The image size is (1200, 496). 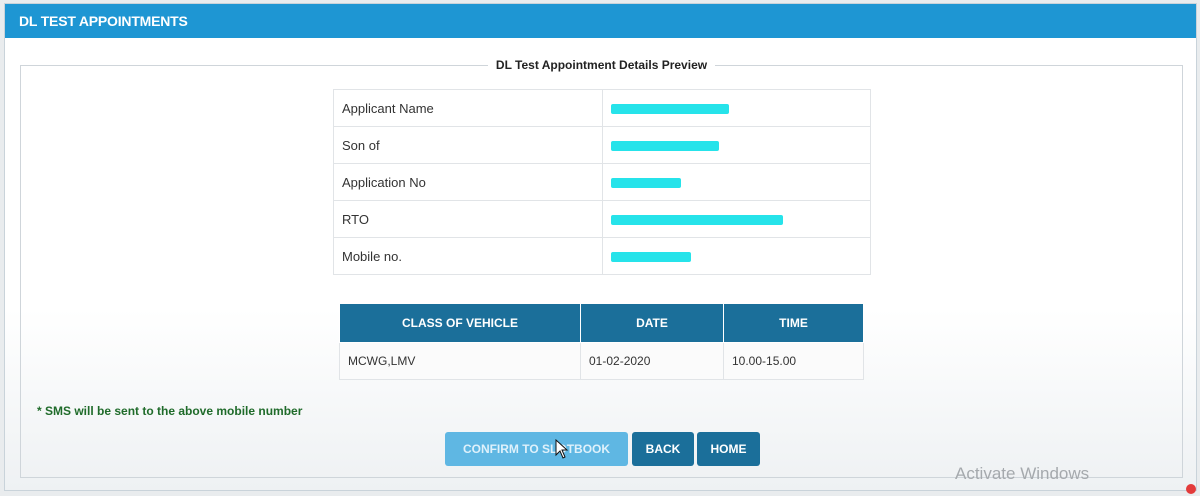 I want to click on date-cell: 01-02-2020, so click(x=652, y=361).